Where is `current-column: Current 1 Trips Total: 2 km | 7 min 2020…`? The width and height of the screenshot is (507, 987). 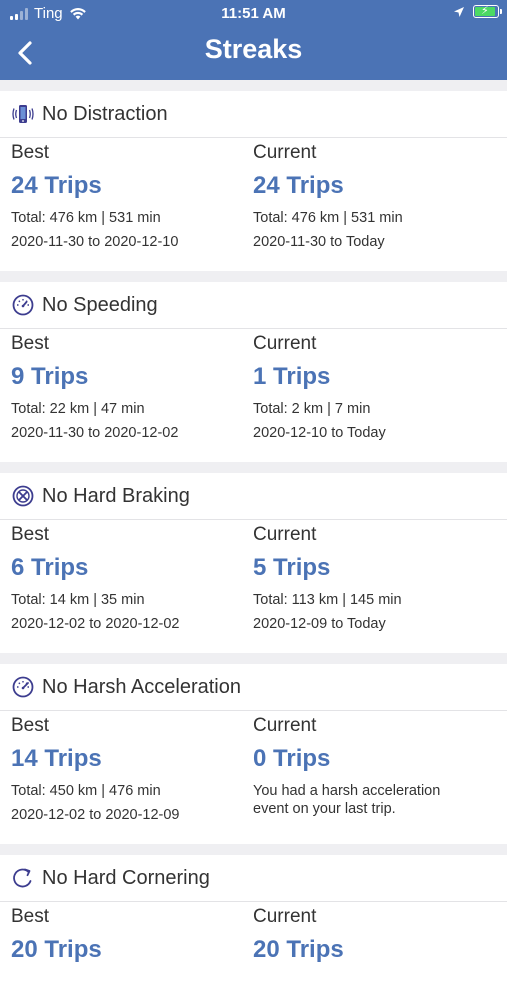
current-column: Current 1 Trips Total: 2 km | 7 min 2020… is located at coordinates (379, 388).